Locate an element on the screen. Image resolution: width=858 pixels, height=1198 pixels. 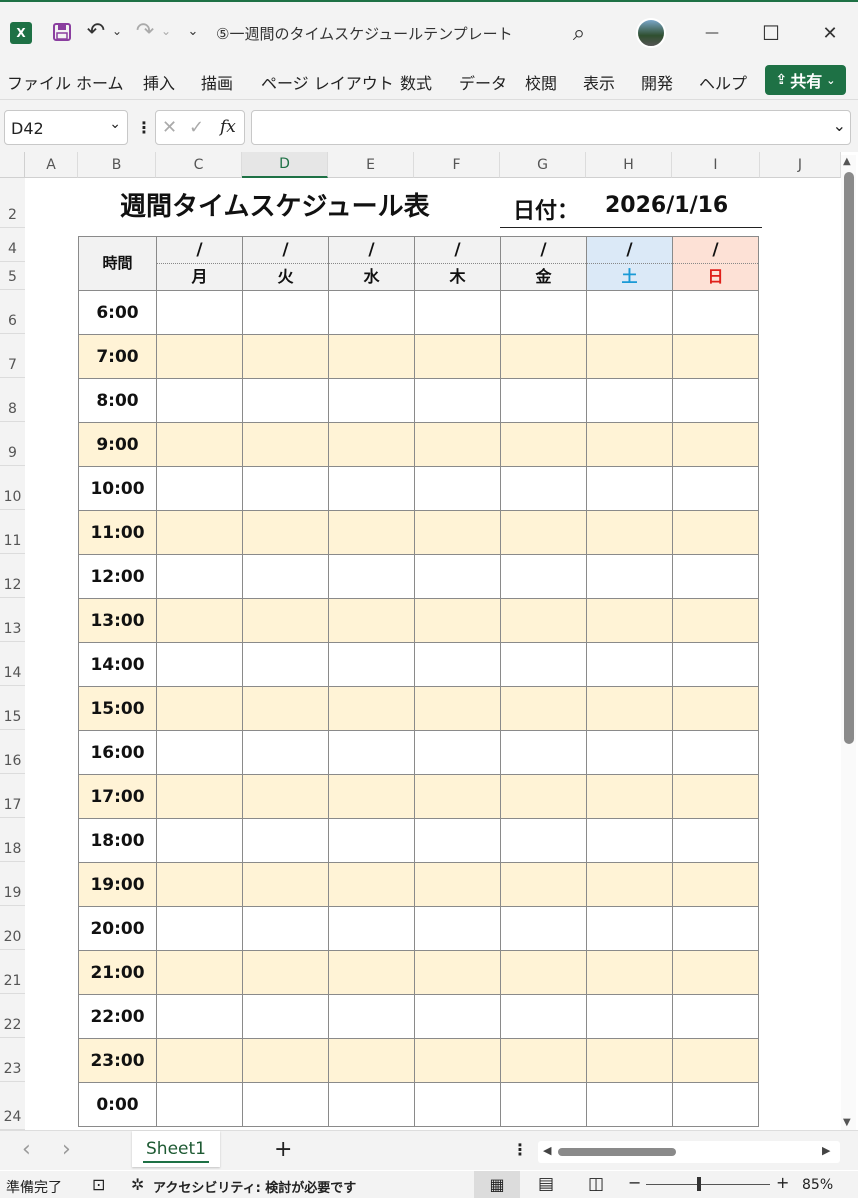
row-header-24: 24 is located at coordinates (12, 1106).